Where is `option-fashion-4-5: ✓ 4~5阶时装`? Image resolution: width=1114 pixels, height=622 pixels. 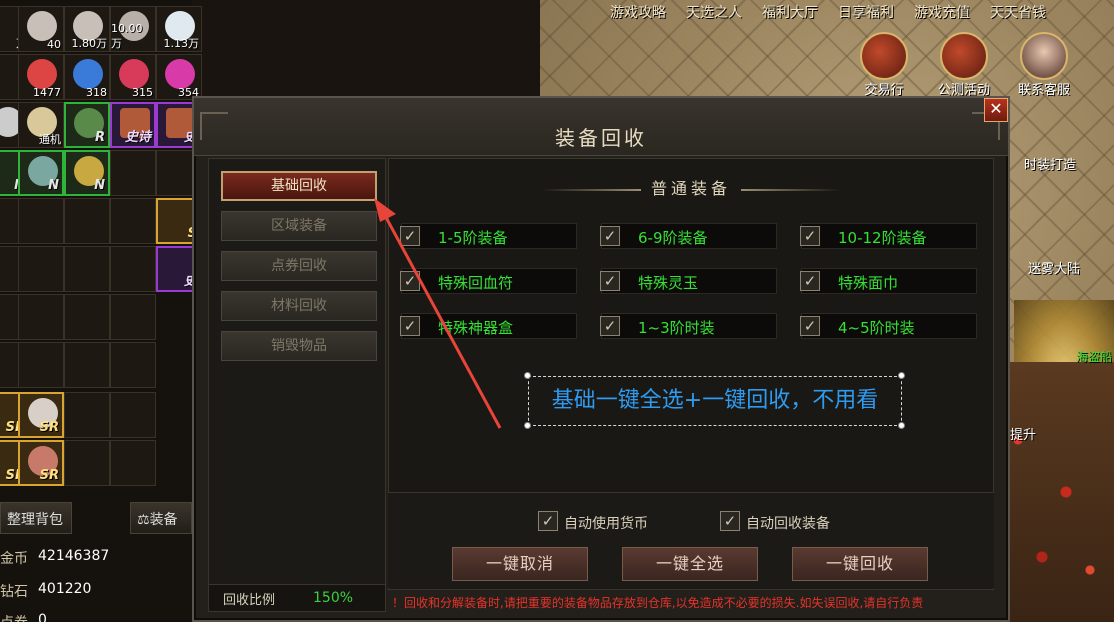 option-fashion-4-5: ✓ 4~5阶时装 is located at coordinates (888, 326).